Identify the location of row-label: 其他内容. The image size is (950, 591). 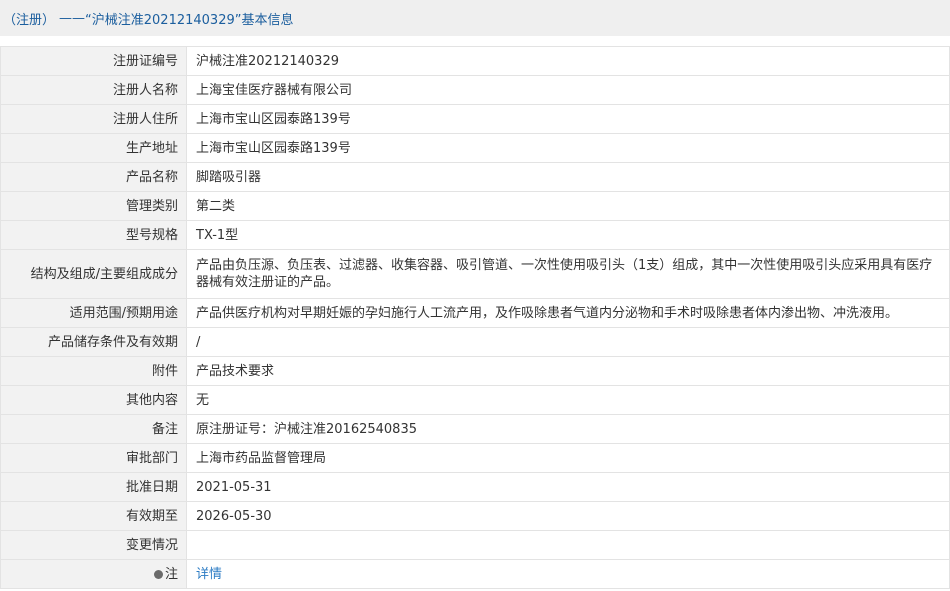
(93, 400).